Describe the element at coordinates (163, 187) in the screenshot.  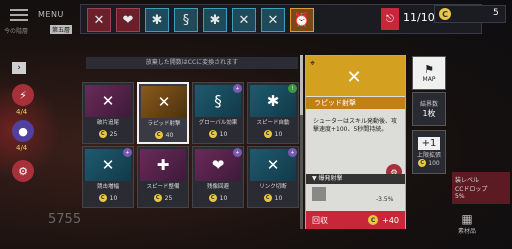
I see `skill-card-label: スピード整備` at that location.